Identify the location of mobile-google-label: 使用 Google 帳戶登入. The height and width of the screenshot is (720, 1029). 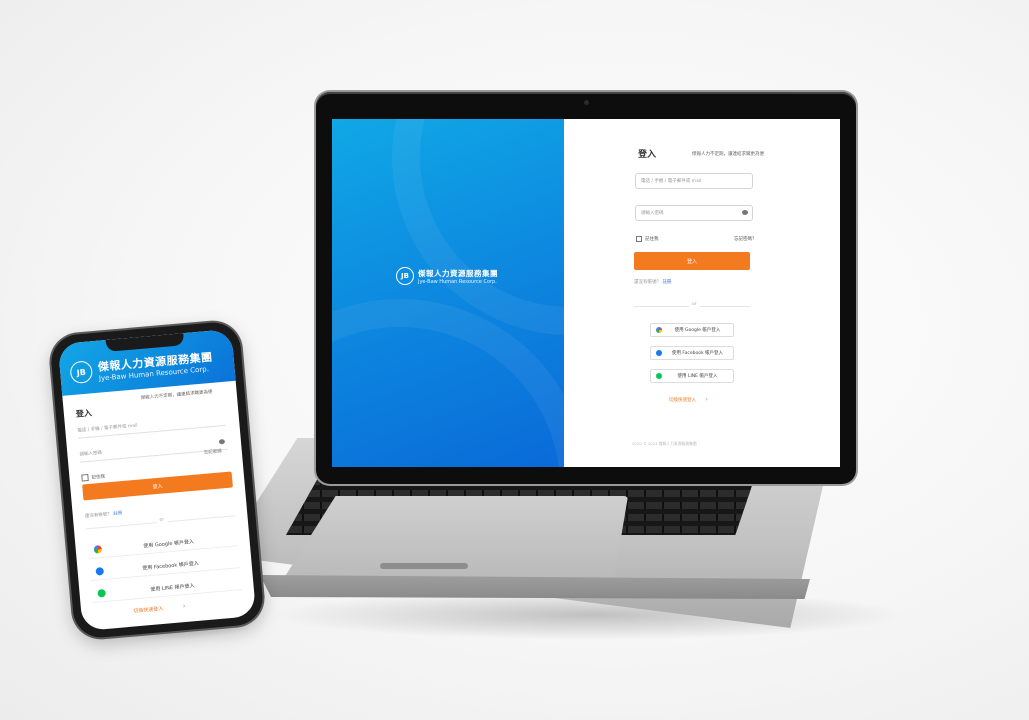
(169, 543).